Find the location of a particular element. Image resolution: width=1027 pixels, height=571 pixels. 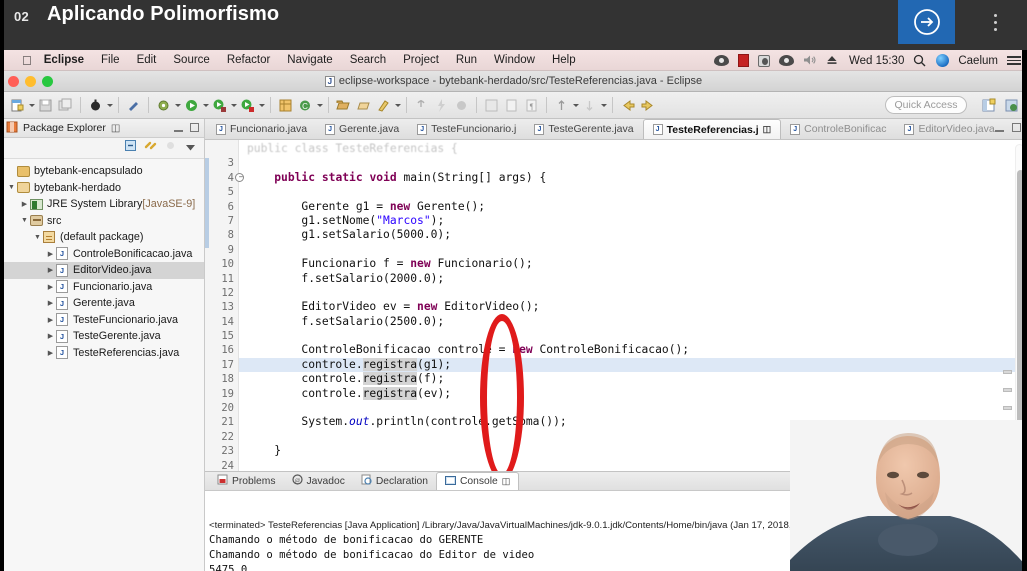

new-file-button is located at coordinates (17, 105).